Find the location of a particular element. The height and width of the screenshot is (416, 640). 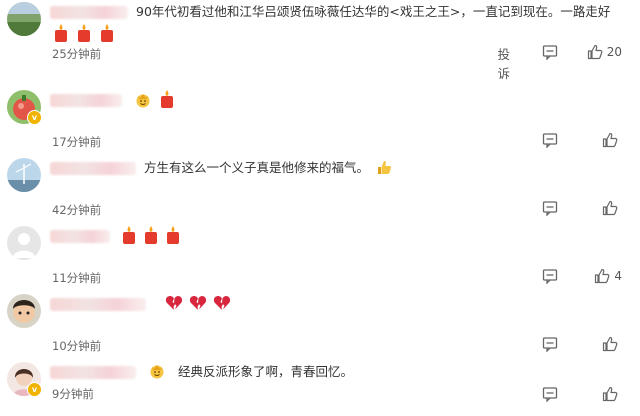

comment-text-content: 90年代初看过他和江华吕颂贤伍咏薇任达华的<戏王之王>，一直记到现在。一路走好 is located at coordinates (373, 11).